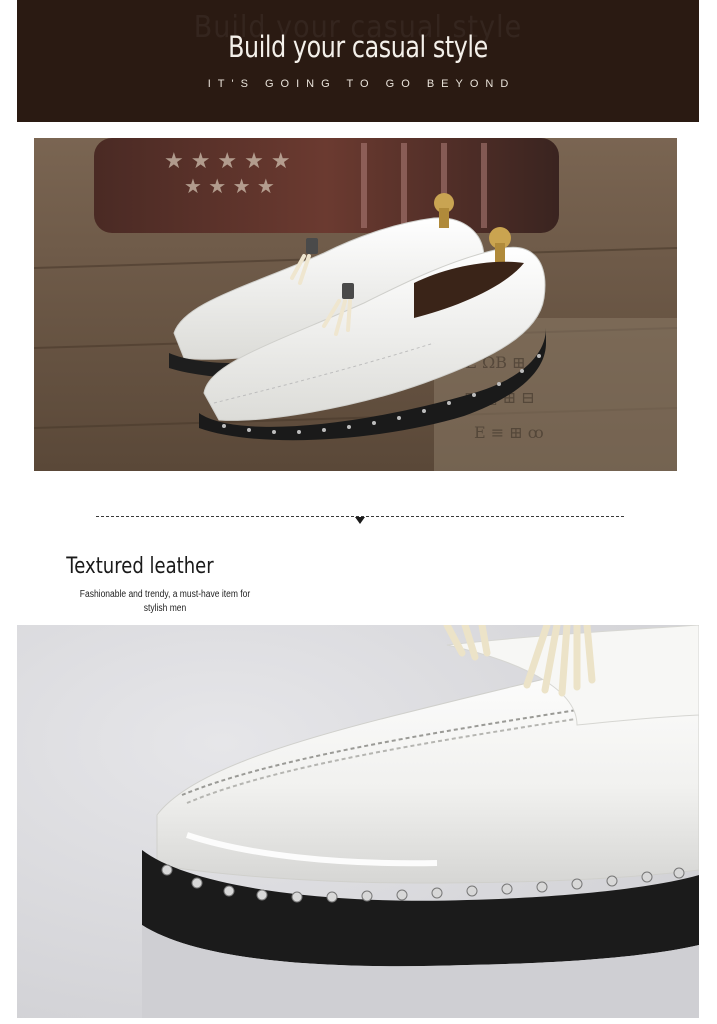 Image resolution: width=717 pixels, height=1024 pixels. Describe the element at coordinates (358, 47) in the screenshot. I see `banner-title: Build your casual style` at that location.